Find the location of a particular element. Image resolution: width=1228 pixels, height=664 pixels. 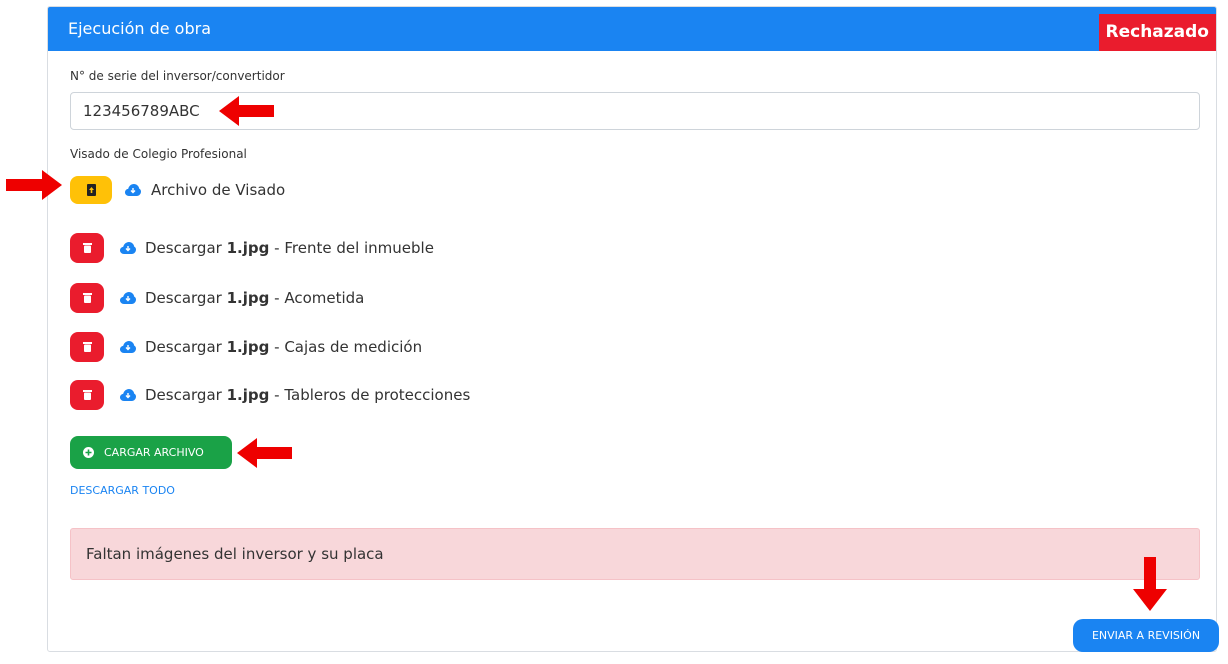

status-badge: Rechazado is located at coordinates (1157, 32).